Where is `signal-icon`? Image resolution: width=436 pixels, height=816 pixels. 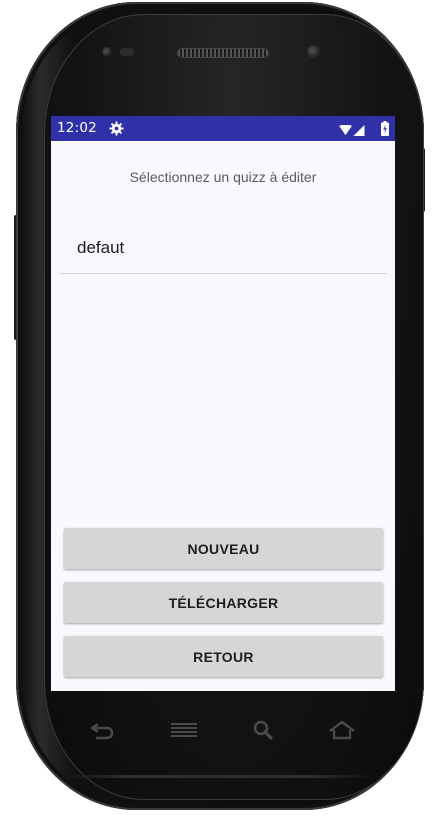 signal-icon is located at coordinates (359, 129).